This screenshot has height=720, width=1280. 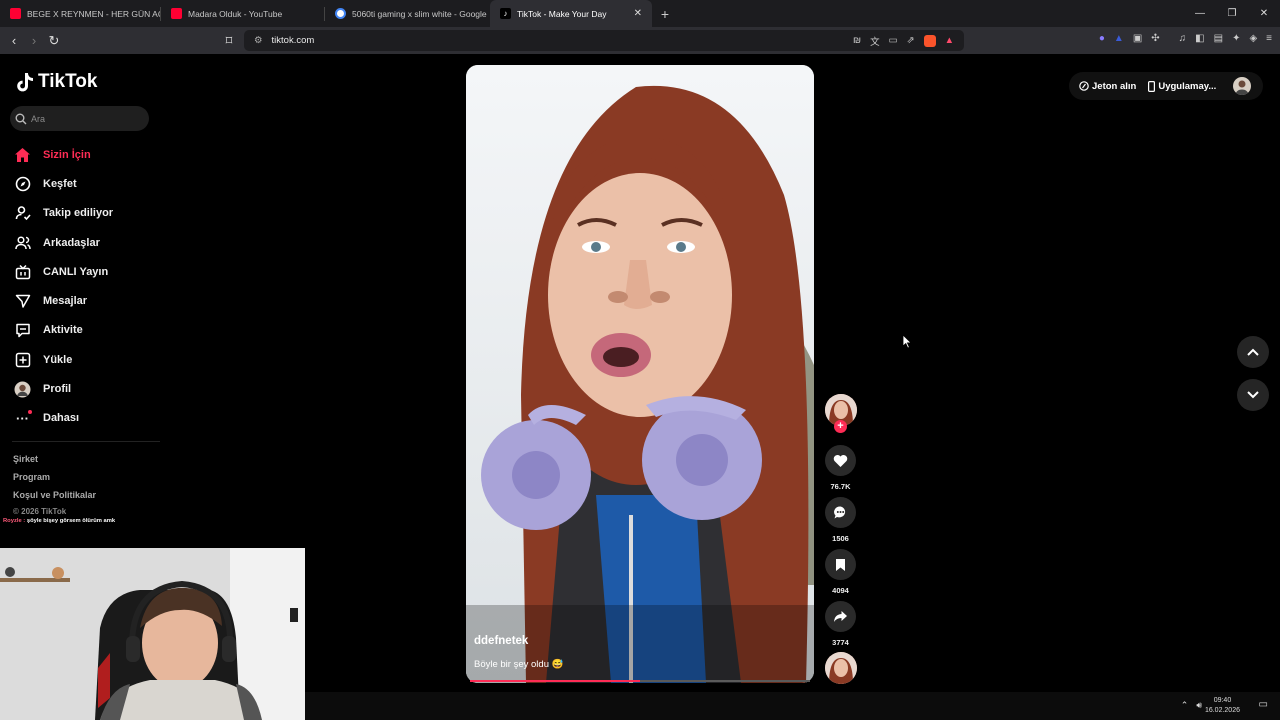 I want to click on taskbar-clock: 09:40 16.02.2026, so click(x=1222, y=706).